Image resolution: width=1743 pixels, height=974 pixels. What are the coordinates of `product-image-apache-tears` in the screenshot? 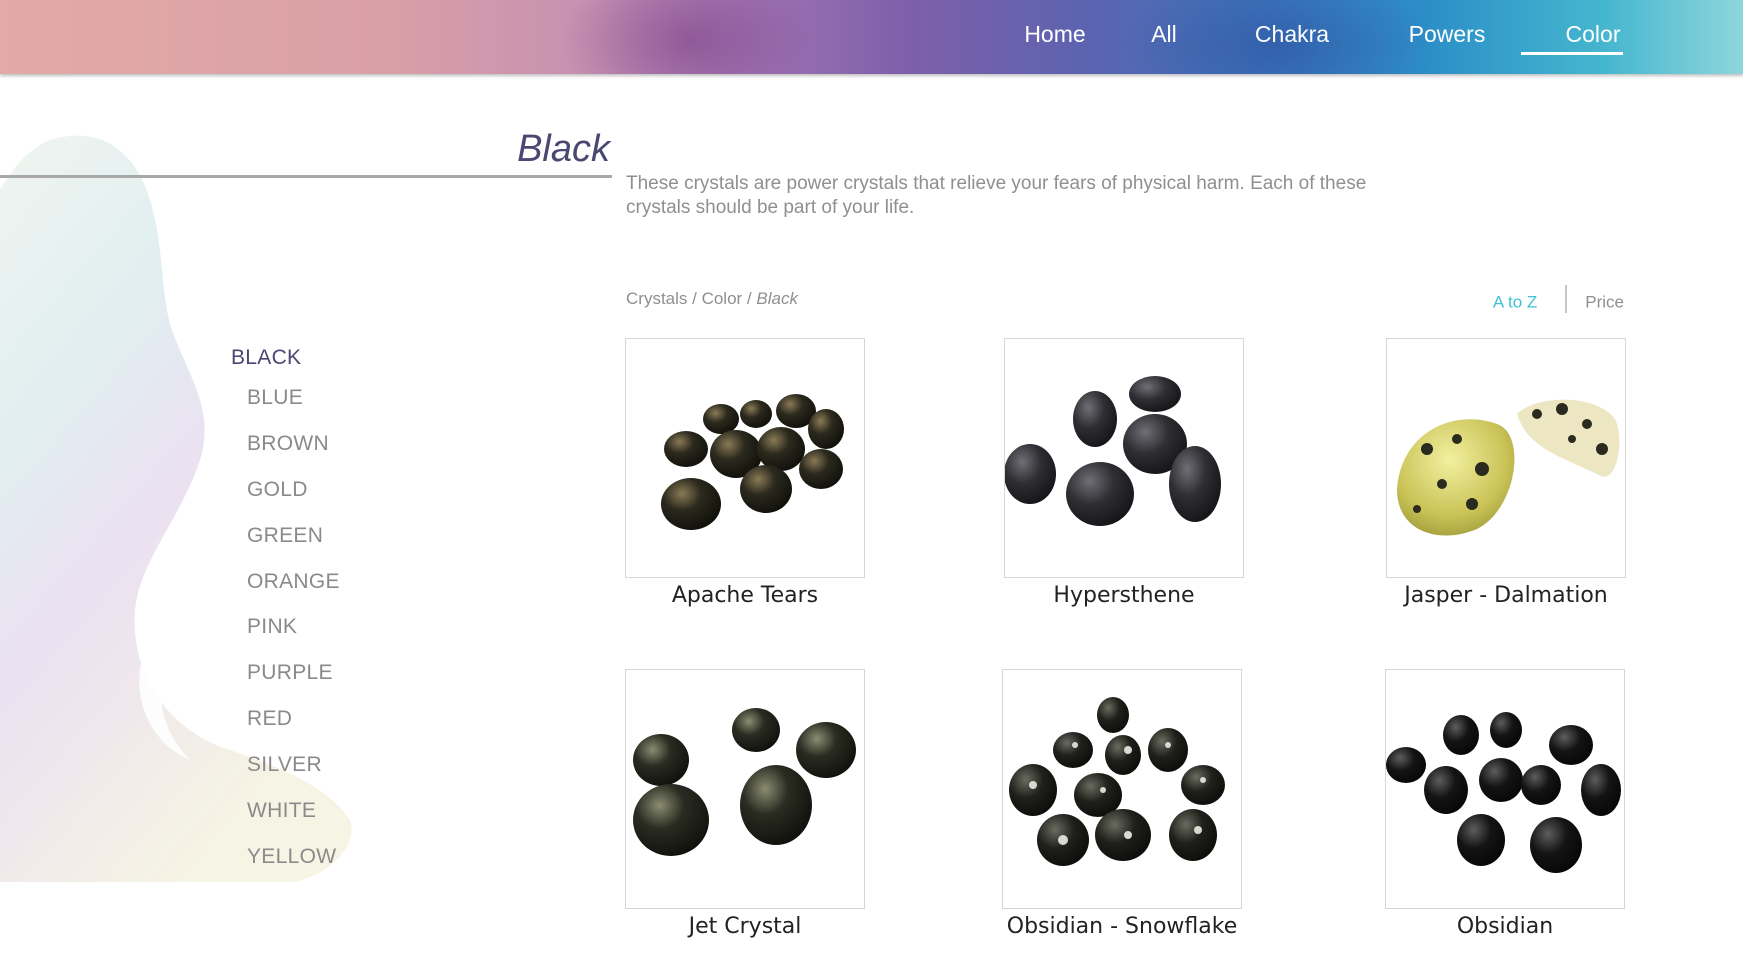 It's located at (745, 458).